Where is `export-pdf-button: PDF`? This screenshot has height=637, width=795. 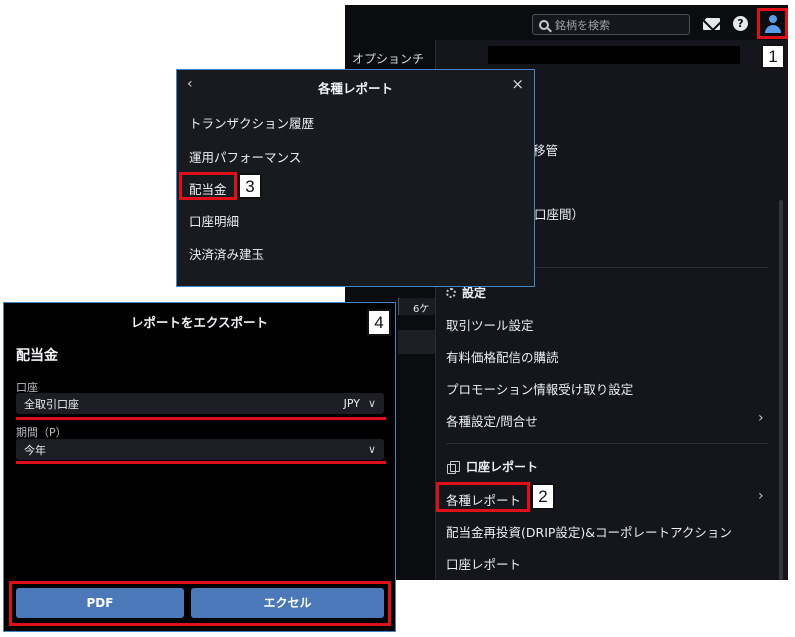
export-pdf-button: PDF is located at coordinates (100, 603).